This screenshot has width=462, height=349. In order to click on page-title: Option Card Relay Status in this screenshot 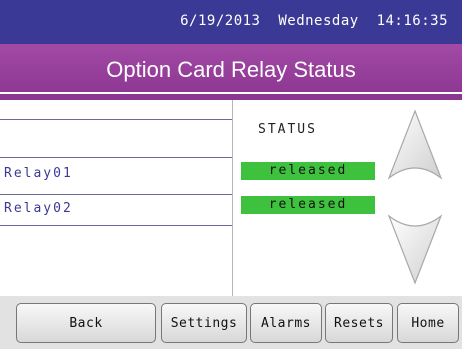, I will do `click(231, 69)`.